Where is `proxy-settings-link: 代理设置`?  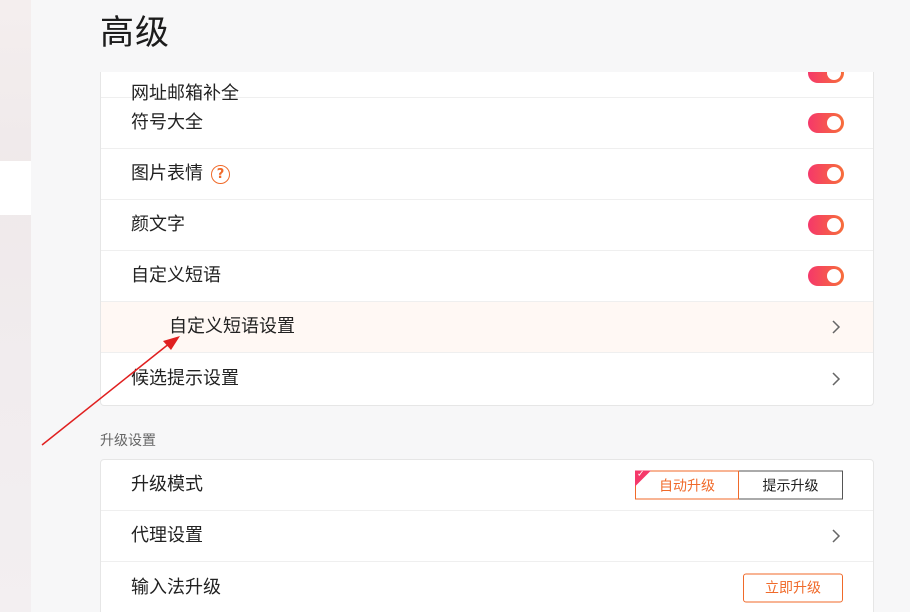
proxy-settings-link: 代理设置 is located at coordinates (487, 536).